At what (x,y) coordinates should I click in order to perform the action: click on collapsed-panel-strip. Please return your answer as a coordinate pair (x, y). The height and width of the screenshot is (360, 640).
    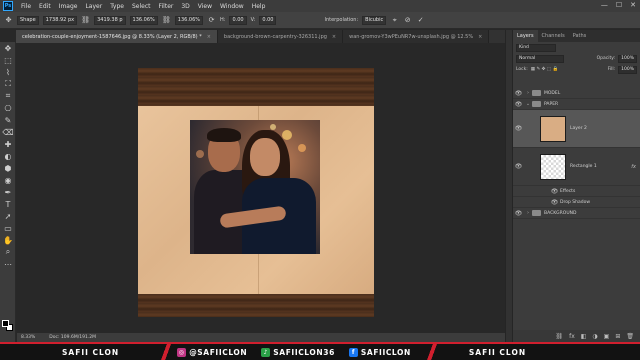
    Looking at the image, I should click on (509, 186).